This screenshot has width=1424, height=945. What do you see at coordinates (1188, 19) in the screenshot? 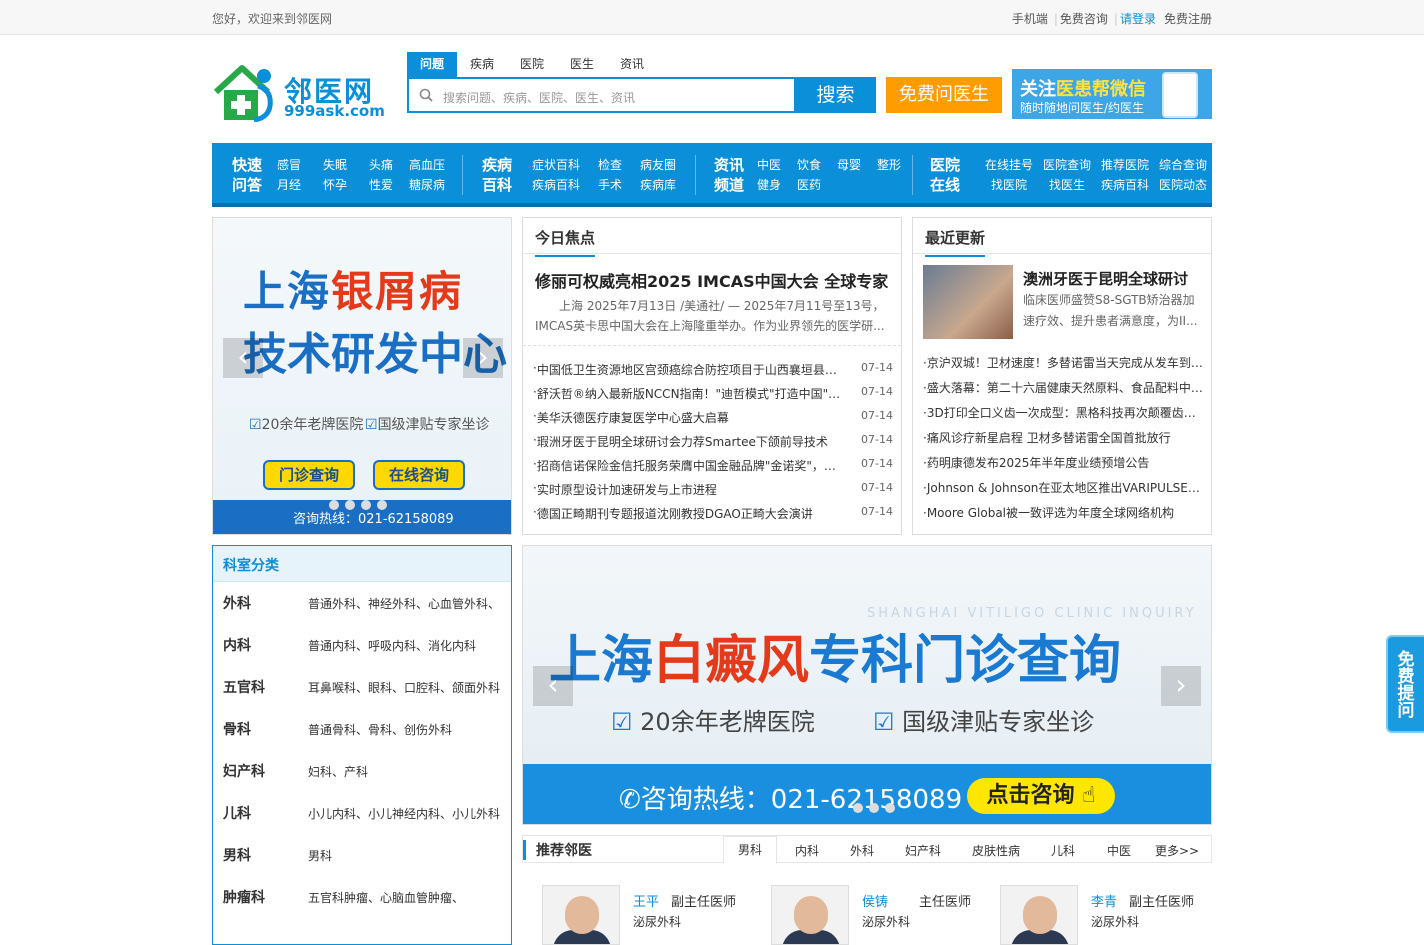
I see `register-link: 免费注册` at bounding box center [1188, 19].